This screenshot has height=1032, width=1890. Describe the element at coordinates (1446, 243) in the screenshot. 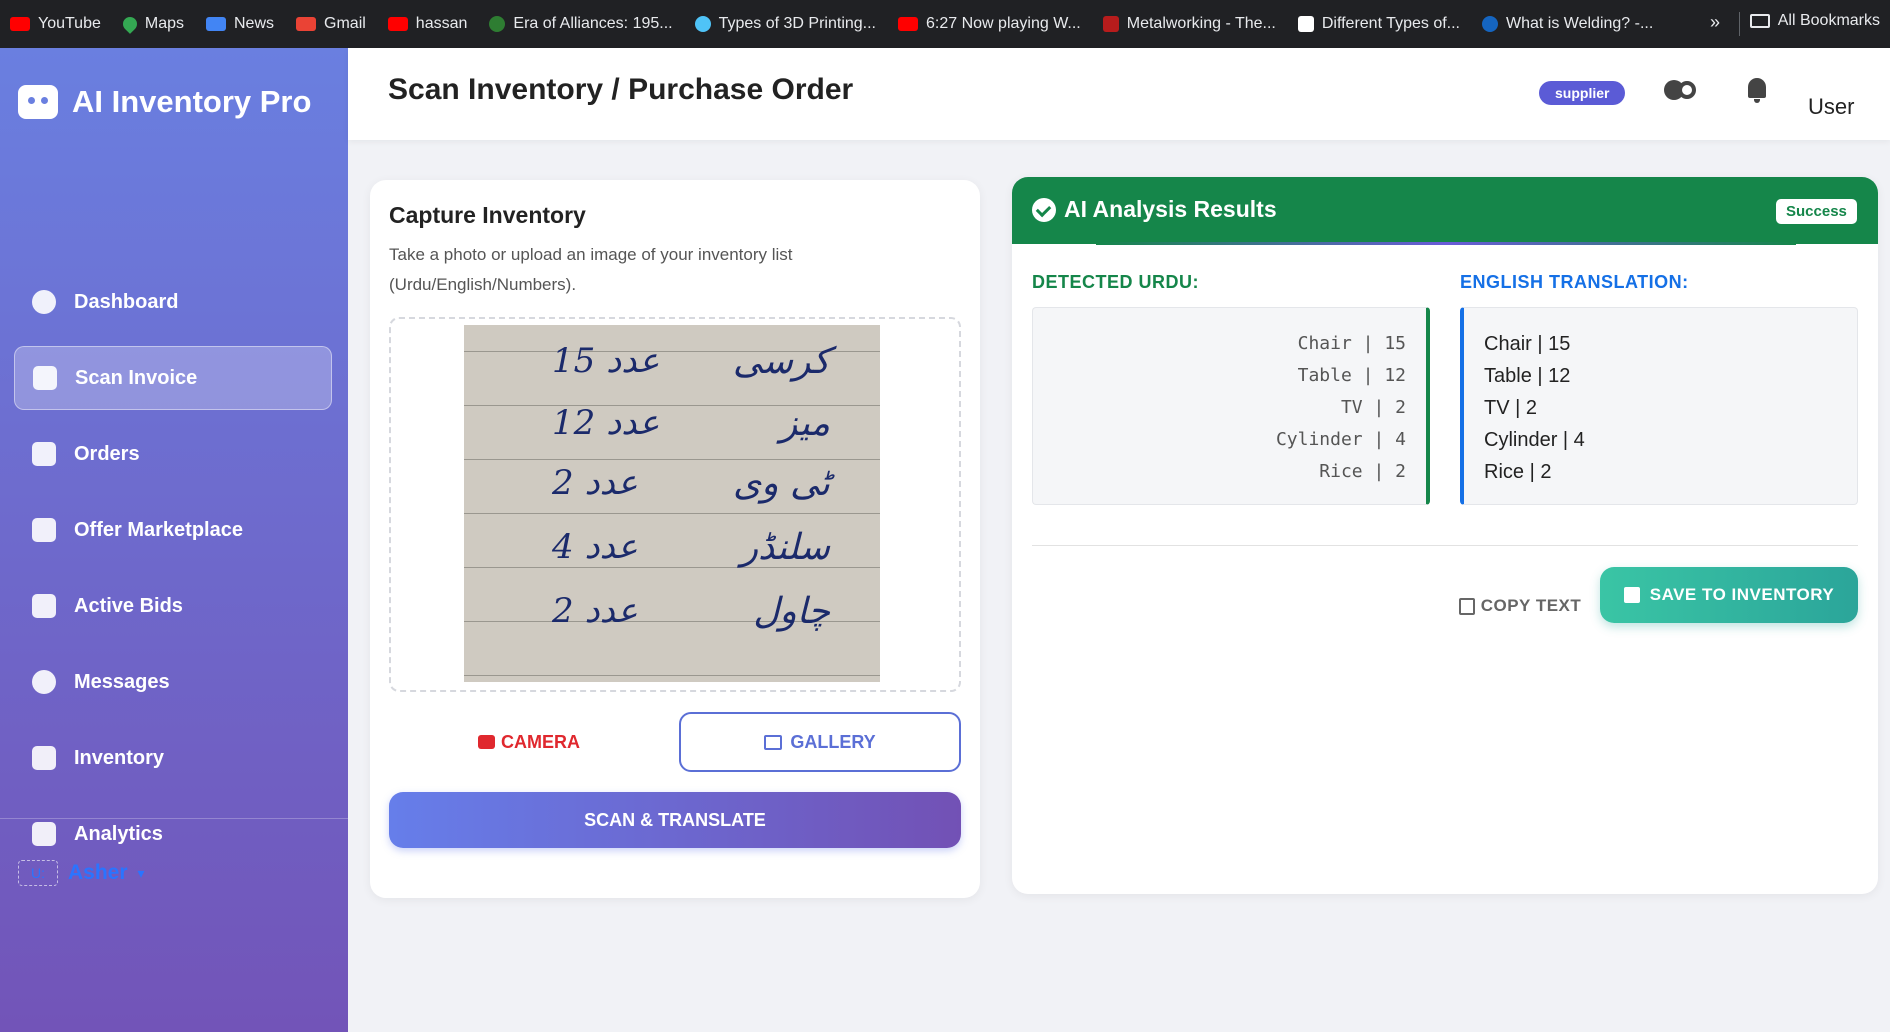

I see `results-accent-line` at that location.